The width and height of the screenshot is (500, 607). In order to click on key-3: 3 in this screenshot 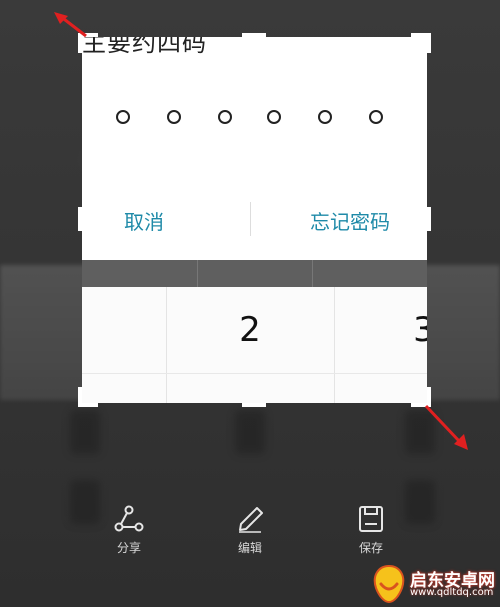, I will do `click(413, 330)`.